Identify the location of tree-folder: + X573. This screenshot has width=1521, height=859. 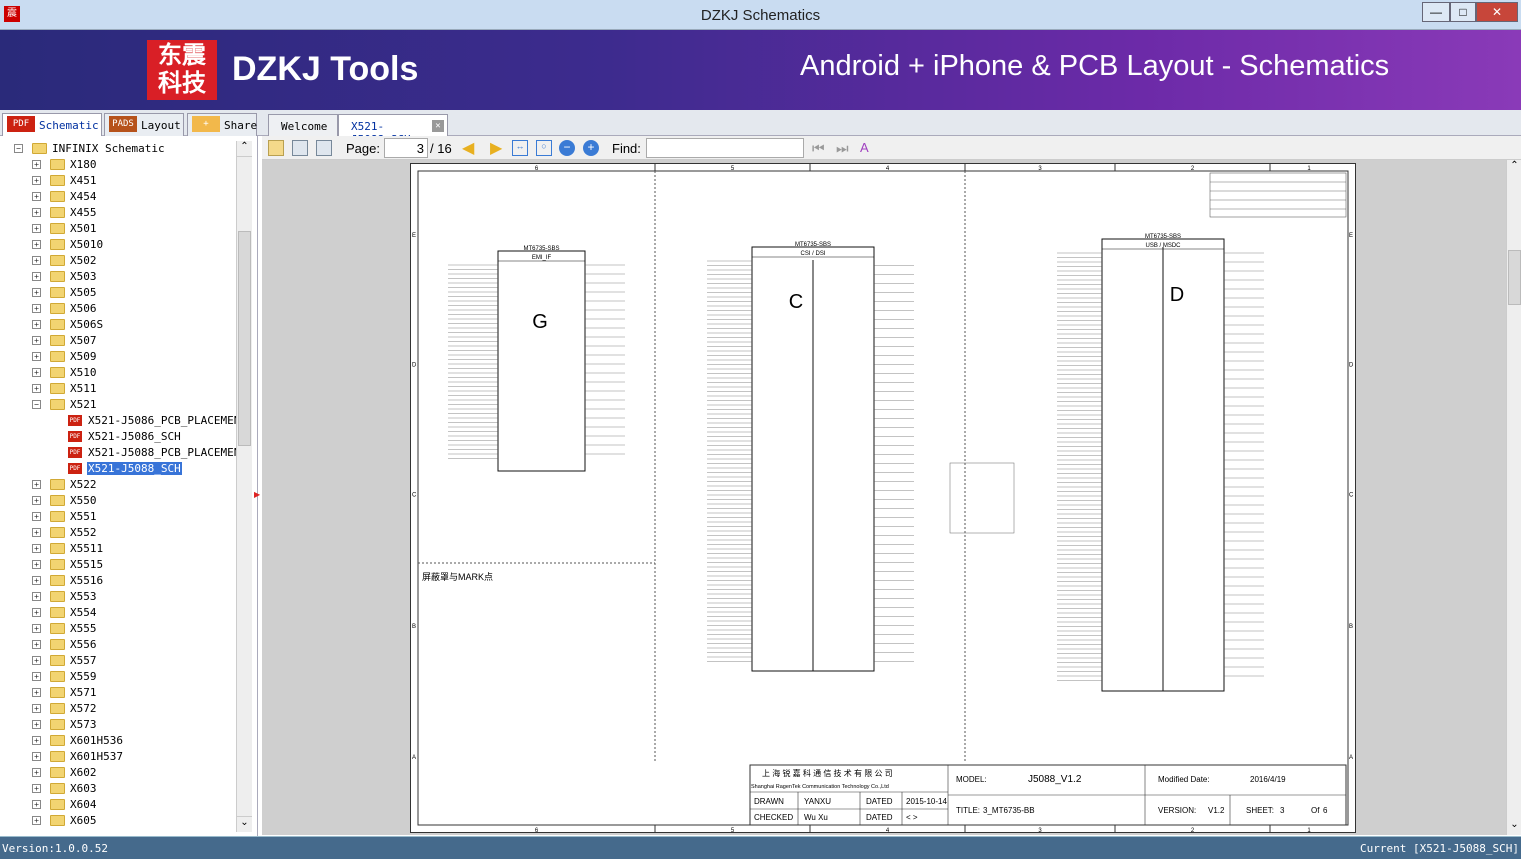
(65, 725).